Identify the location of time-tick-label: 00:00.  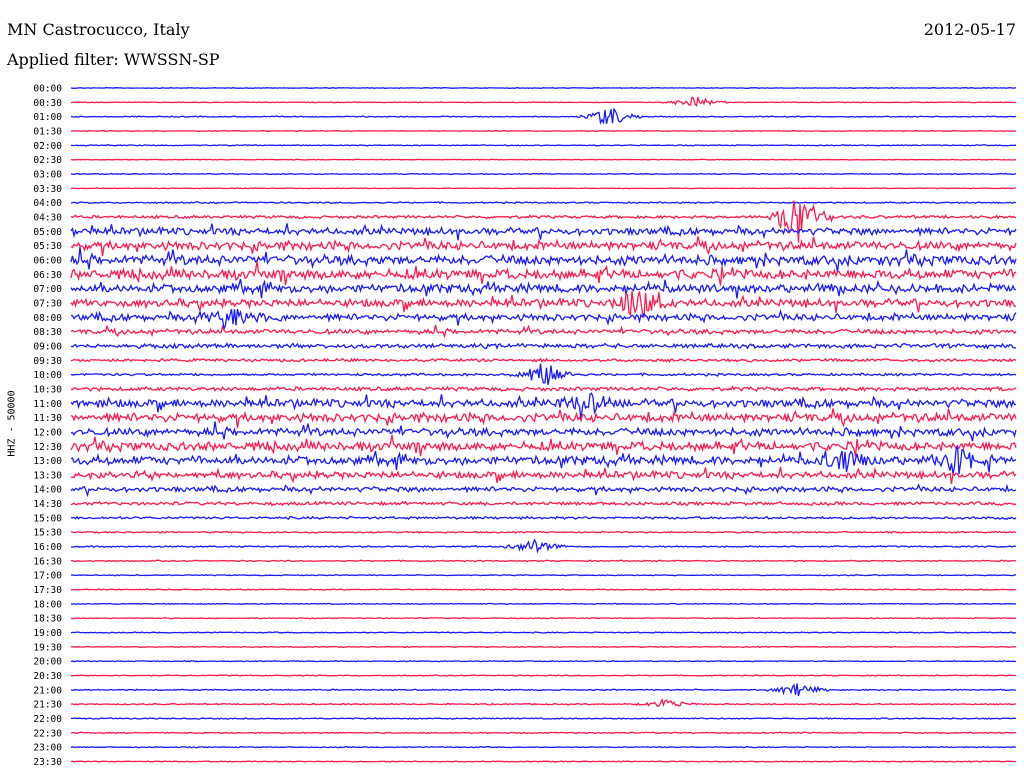
(47, 89).